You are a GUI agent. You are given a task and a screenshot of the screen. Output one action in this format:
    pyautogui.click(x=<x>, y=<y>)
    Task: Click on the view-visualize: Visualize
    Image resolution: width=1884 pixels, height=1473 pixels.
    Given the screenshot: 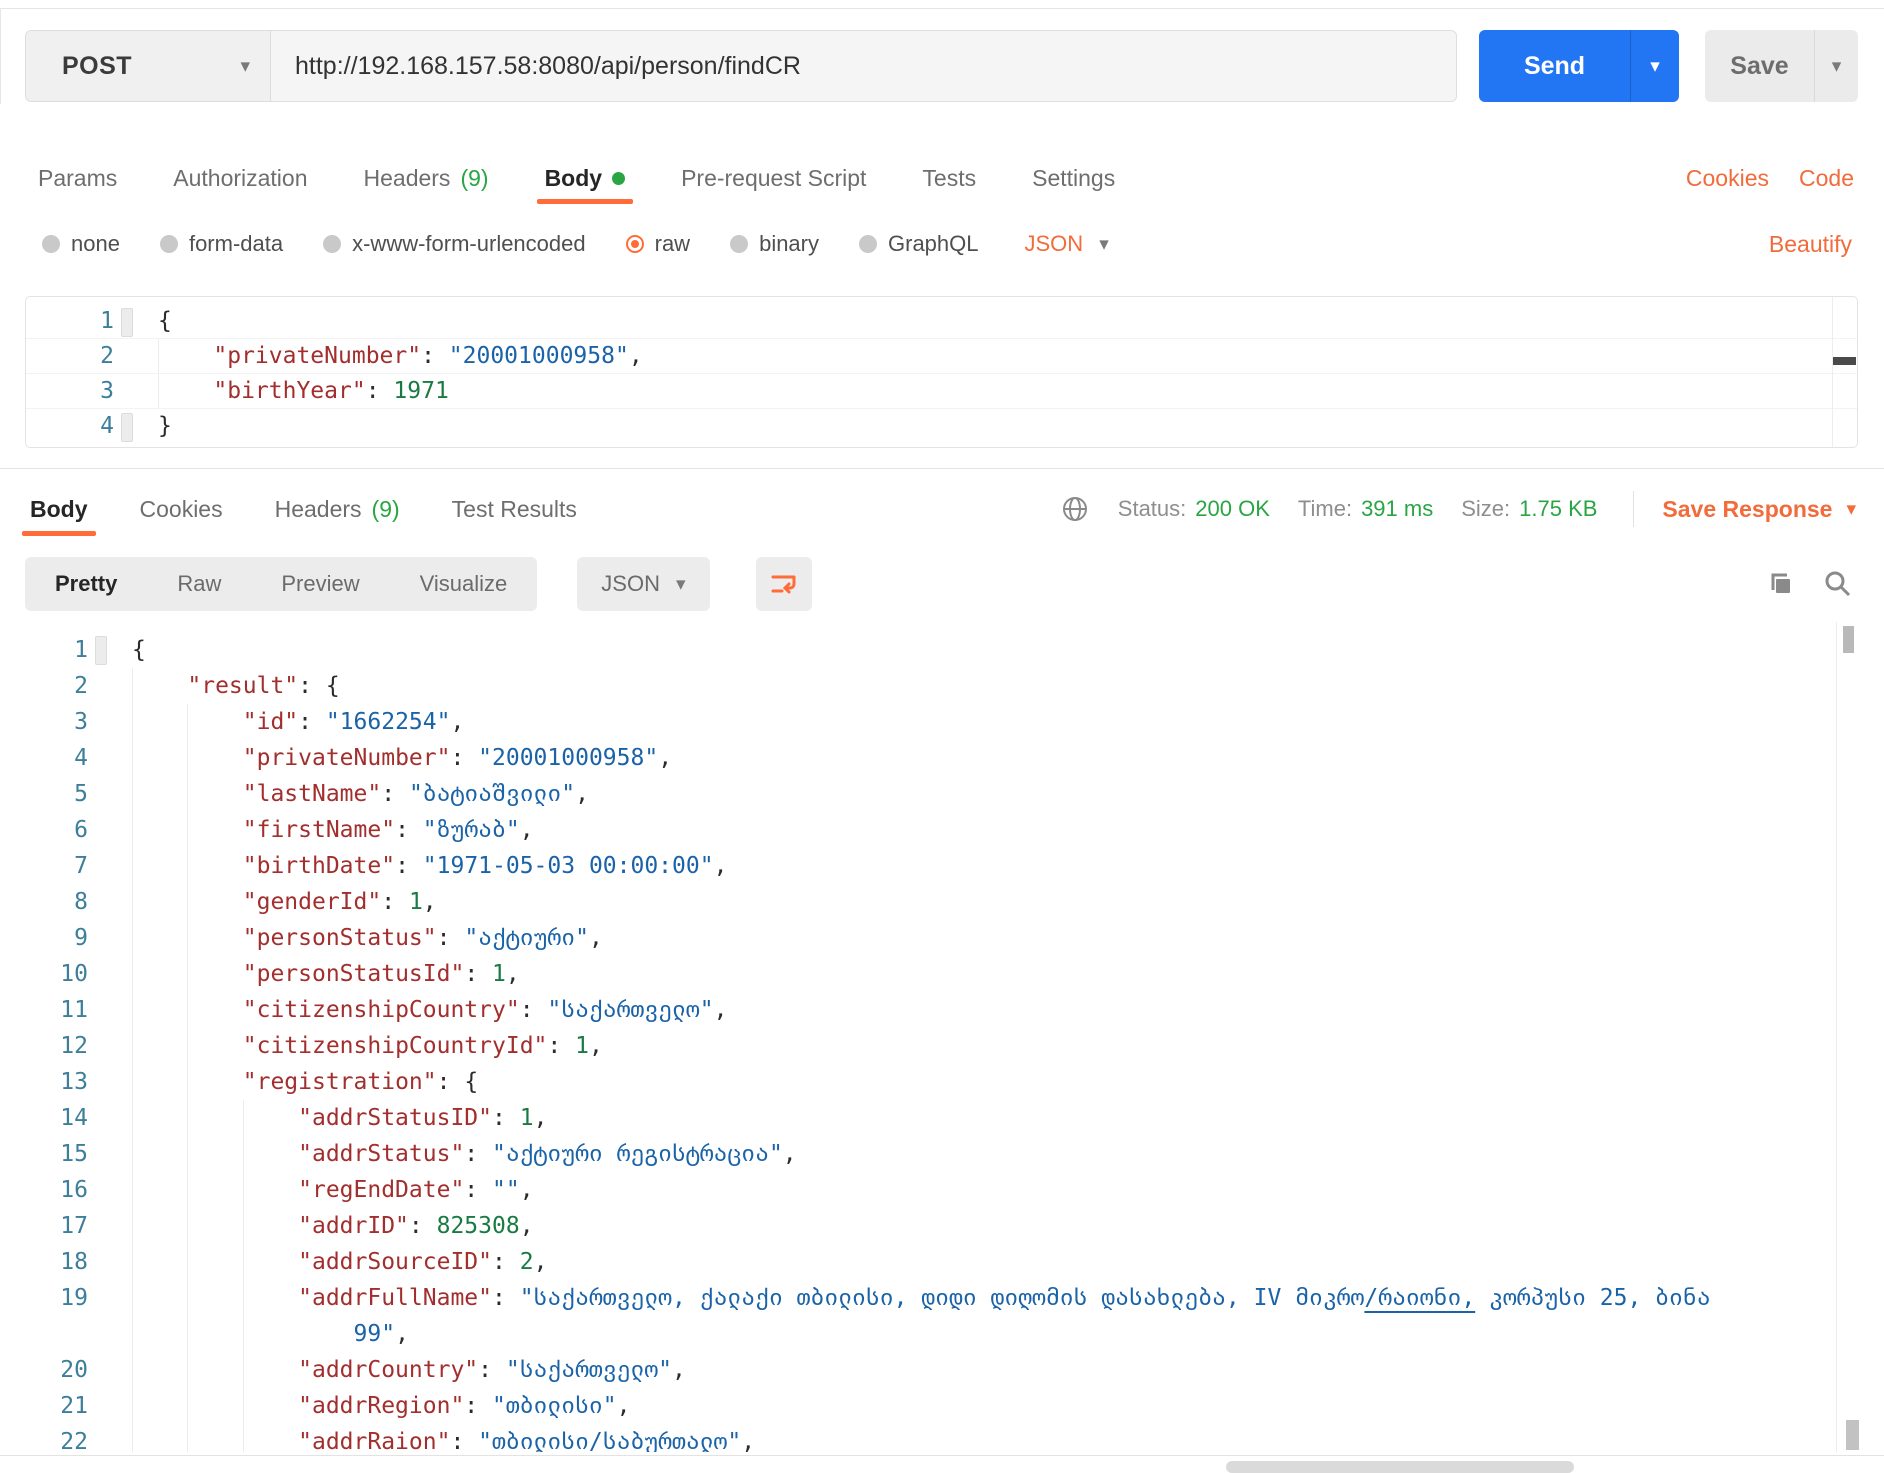 What is the action you would take?
    pyautogui.click(x=464, y=584)
    